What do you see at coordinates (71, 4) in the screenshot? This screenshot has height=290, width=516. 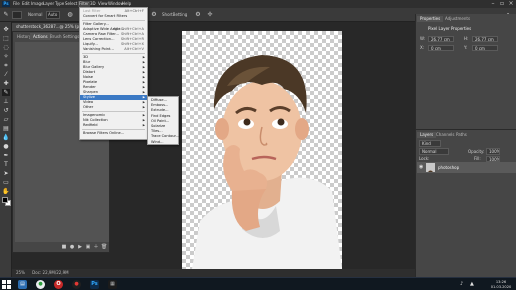 I see `menu-select: Select` at bounding box center [71, 4].